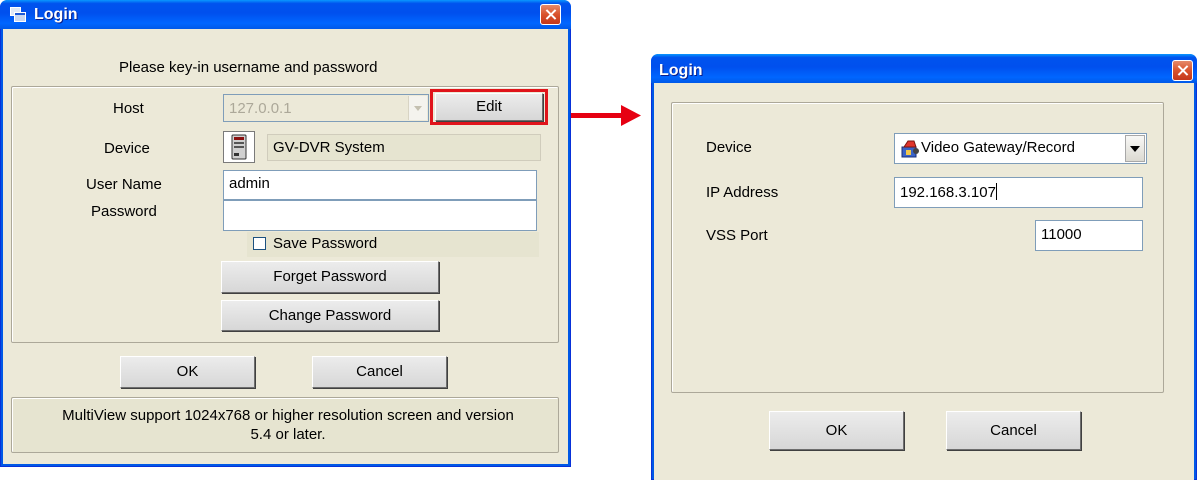 This screenshot has height=480, width=1197. Describe the element at coordinates (1061, 234) in the screenshot. I see `vss-port-value: 11000` at that location.